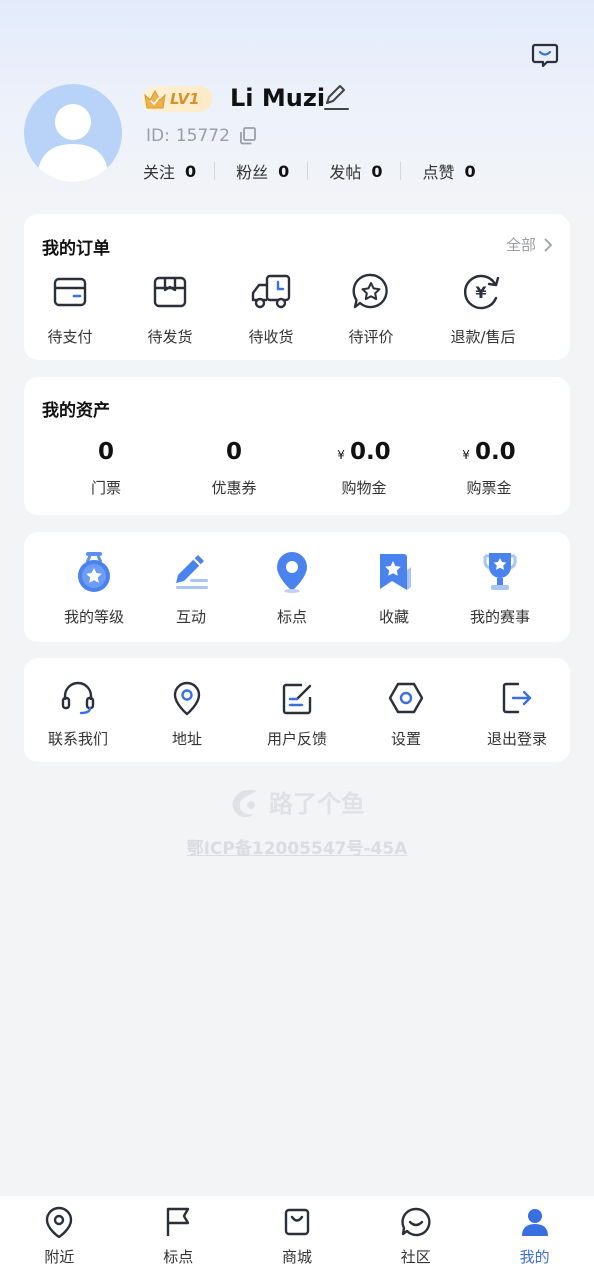 This screenshot has height=1280, width=594. What do you see at coordinates (76, 249) in the screenshot?
I see `orders-title: 我的订单` at bounding box center [76, 249].